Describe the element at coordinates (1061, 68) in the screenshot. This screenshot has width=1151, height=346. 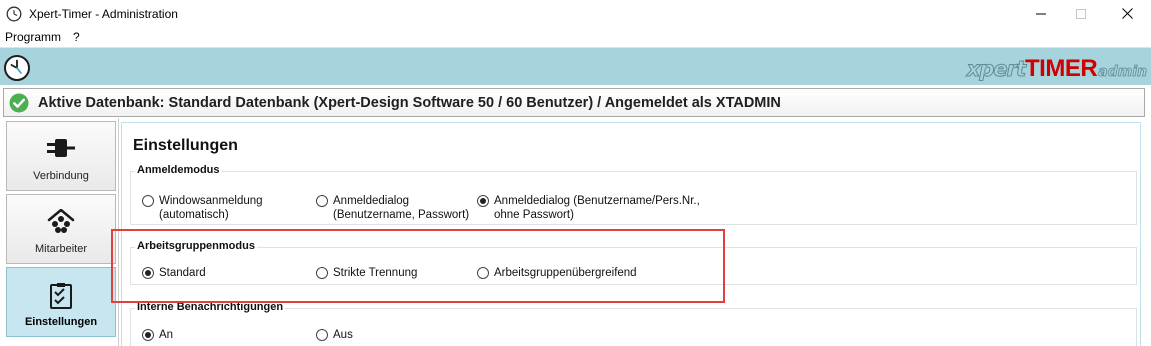
I see `brand-timer: TIMER` at that location.